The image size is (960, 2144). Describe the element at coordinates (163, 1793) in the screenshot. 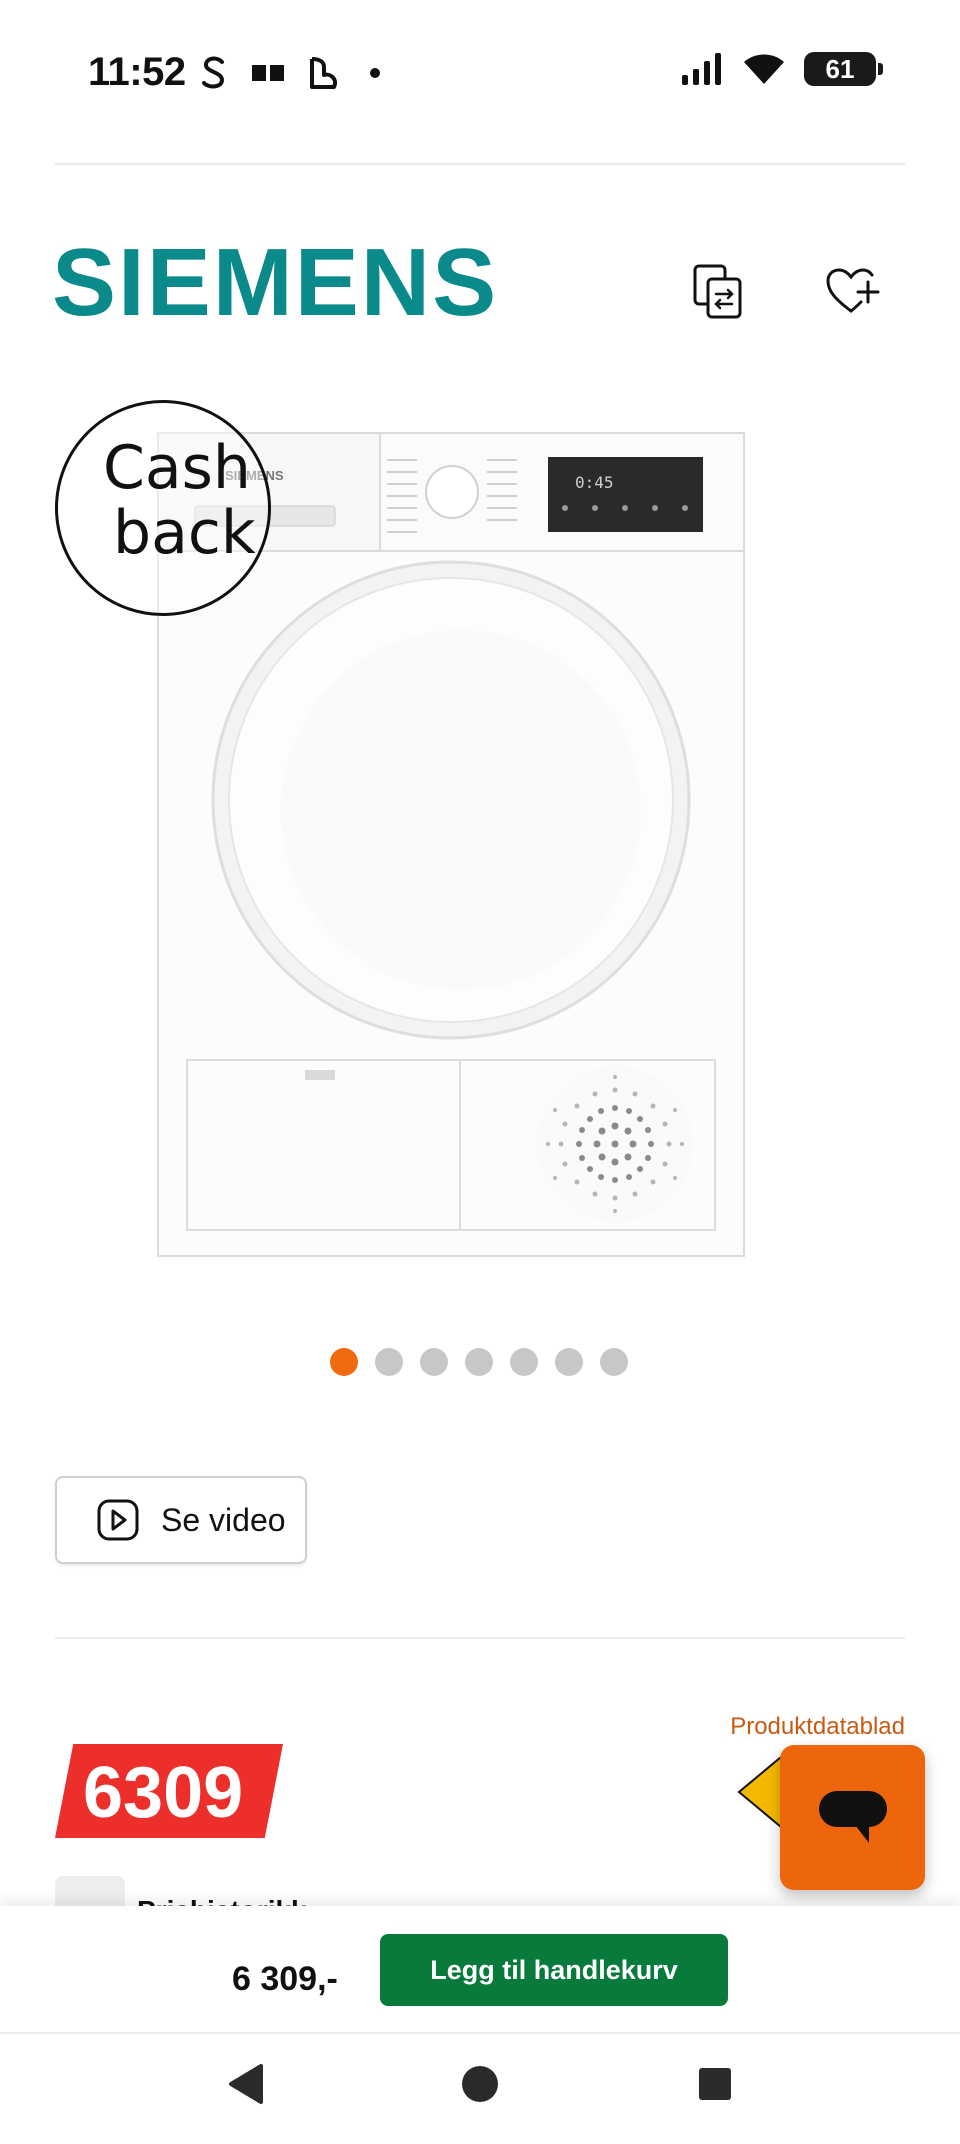

I see `price-value: 6309` at that location.